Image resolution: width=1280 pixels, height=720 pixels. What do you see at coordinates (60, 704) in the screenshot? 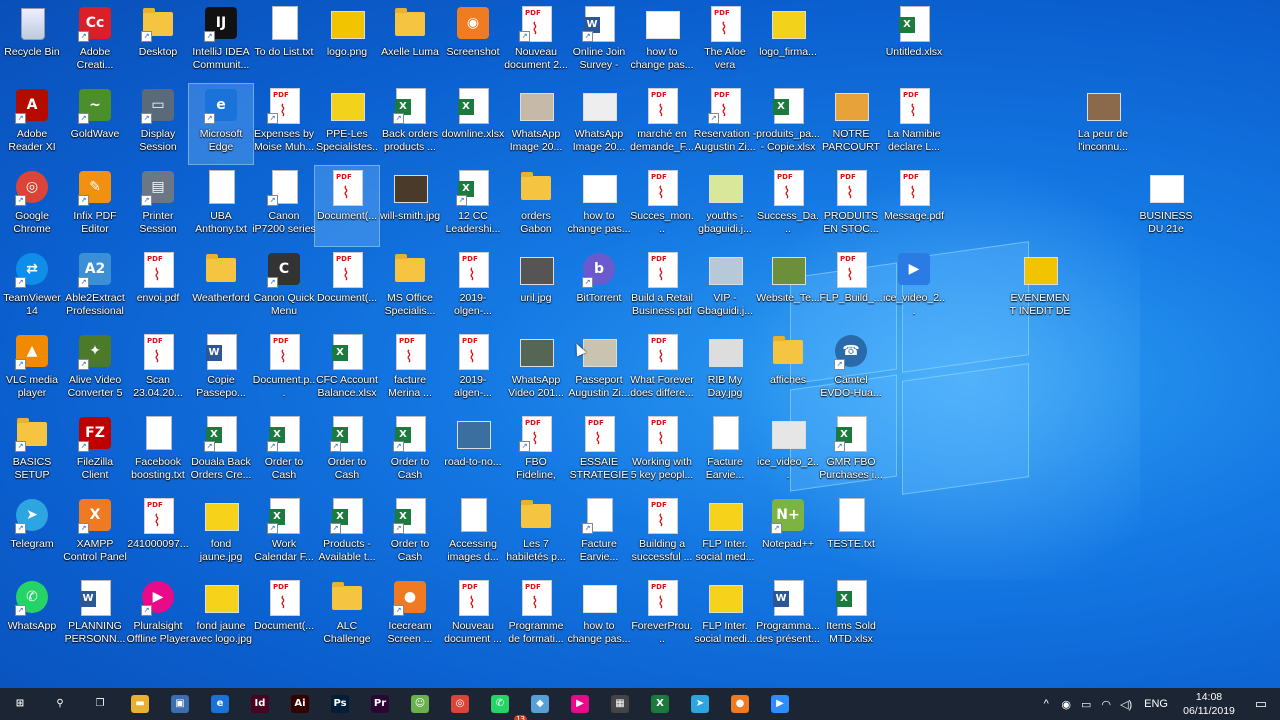
I see `search-button: ⚲` at bounding box center [60, 704].